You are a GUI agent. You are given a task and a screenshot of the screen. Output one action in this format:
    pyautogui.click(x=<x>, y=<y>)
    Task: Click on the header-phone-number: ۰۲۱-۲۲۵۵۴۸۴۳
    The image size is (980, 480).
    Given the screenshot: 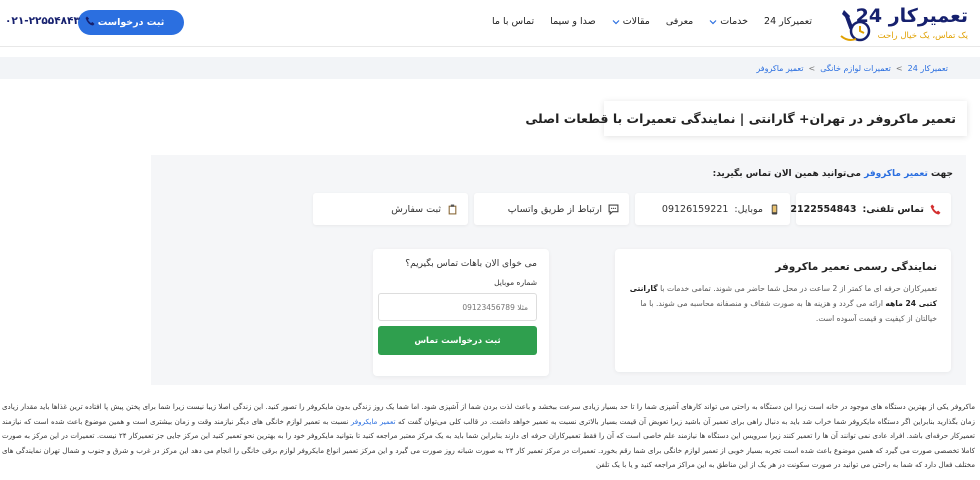 What is the action you would take?
    pyautogui.click(x=42, y=21)
    